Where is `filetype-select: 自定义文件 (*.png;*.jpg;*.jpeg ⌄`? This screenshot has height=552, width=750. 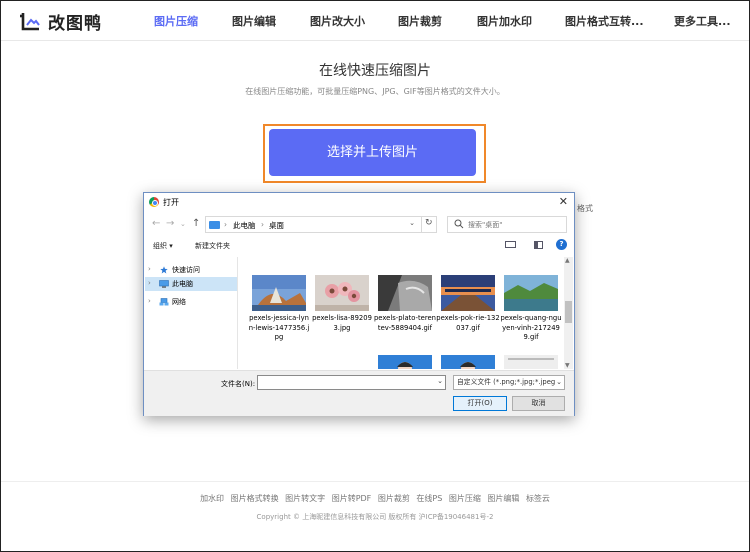
filetype-select: 自定义文件 (*.png;*.jpg;*.jpeg ⌄ is located at coordinates (509, 382).